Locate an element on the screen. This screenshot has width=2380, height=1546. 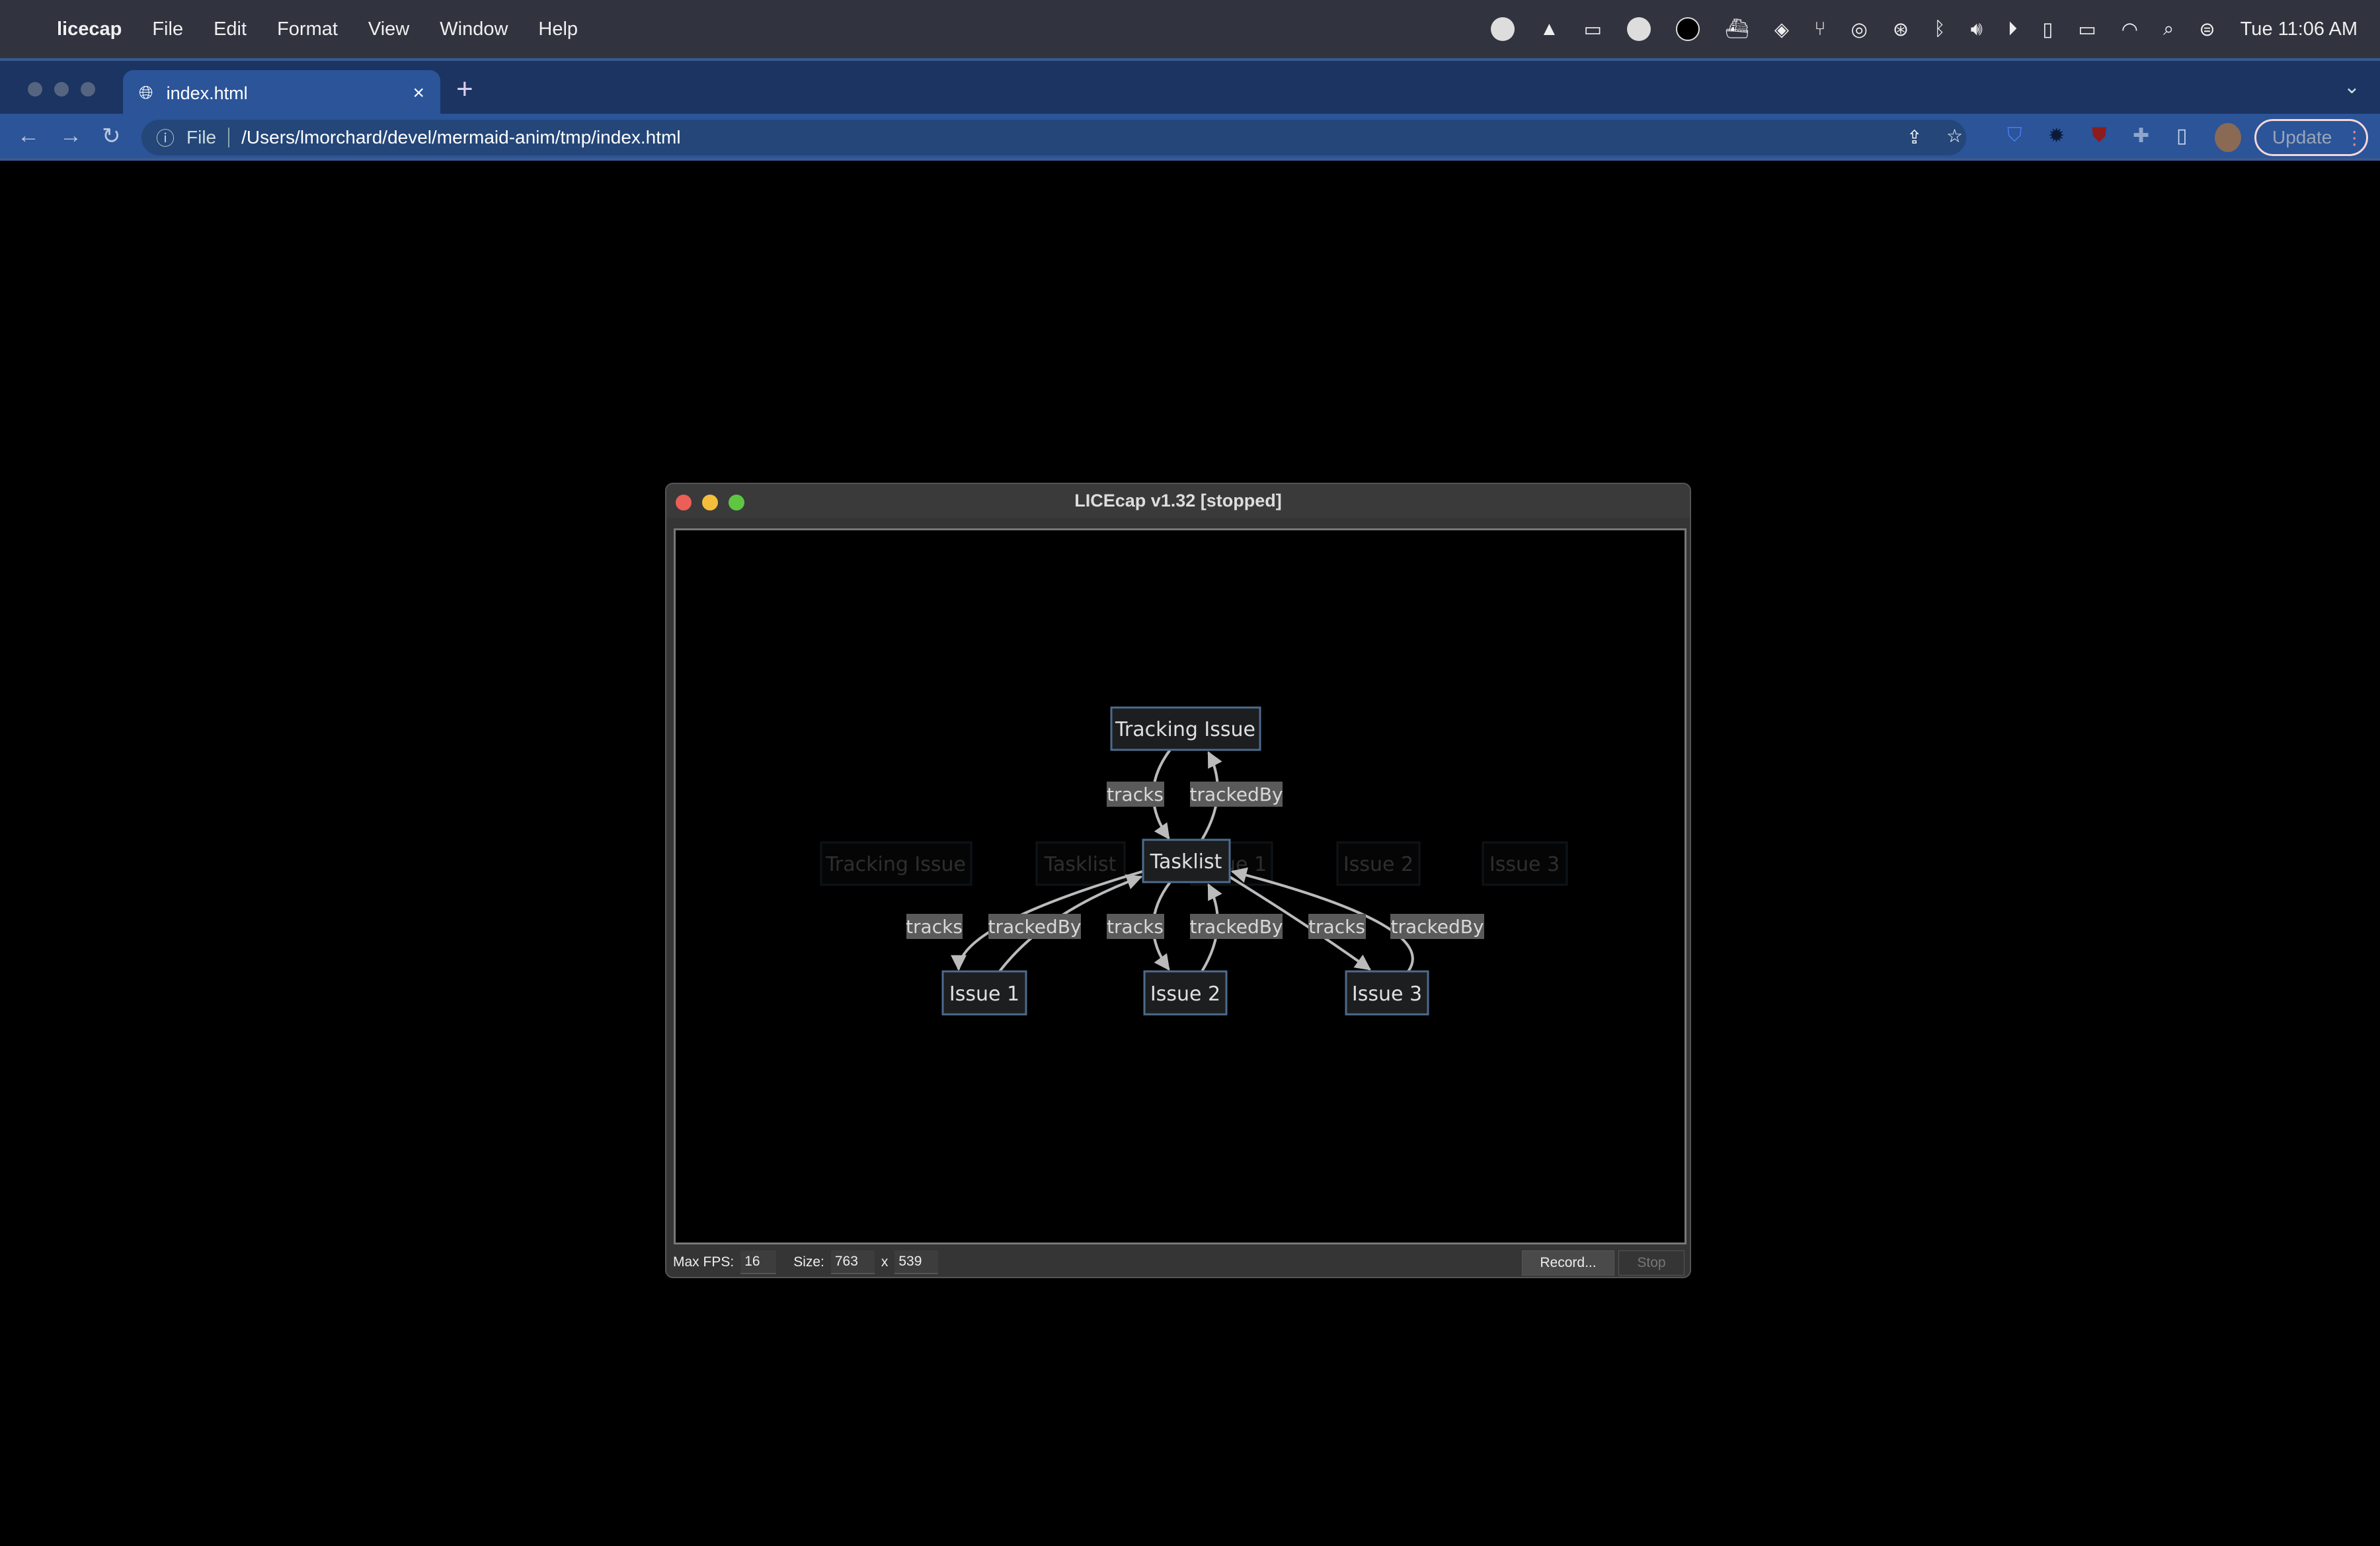
ghost-label: Issue 2 is located at coordinates (1378, 864).